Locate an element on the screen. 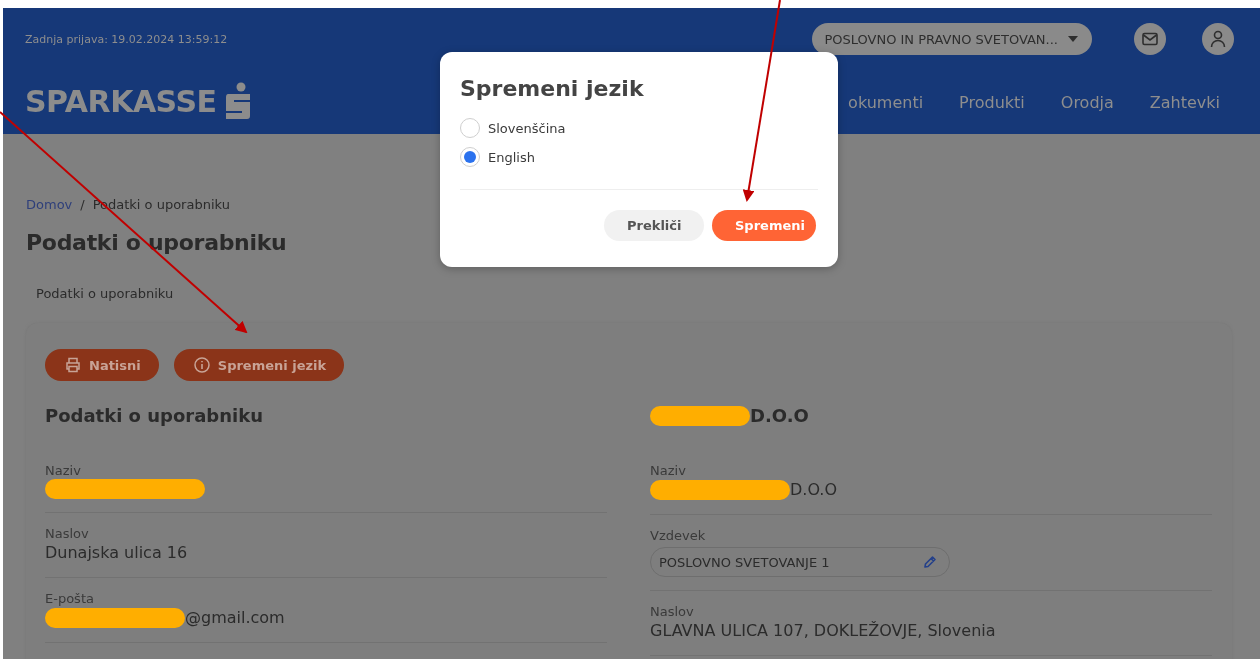  user-button is located at coordinates (1218, 39).